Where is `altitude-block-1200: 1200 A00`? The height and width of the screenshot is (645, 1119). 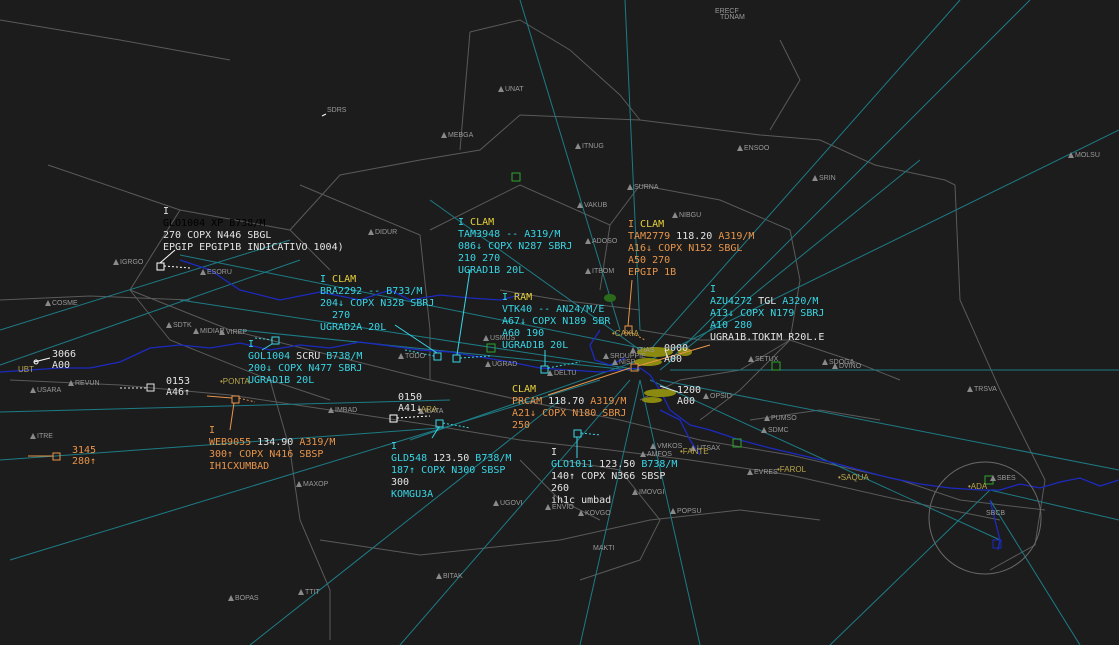 altitude-block-1200: 1200 A00 is located at coordinates (689, 396).